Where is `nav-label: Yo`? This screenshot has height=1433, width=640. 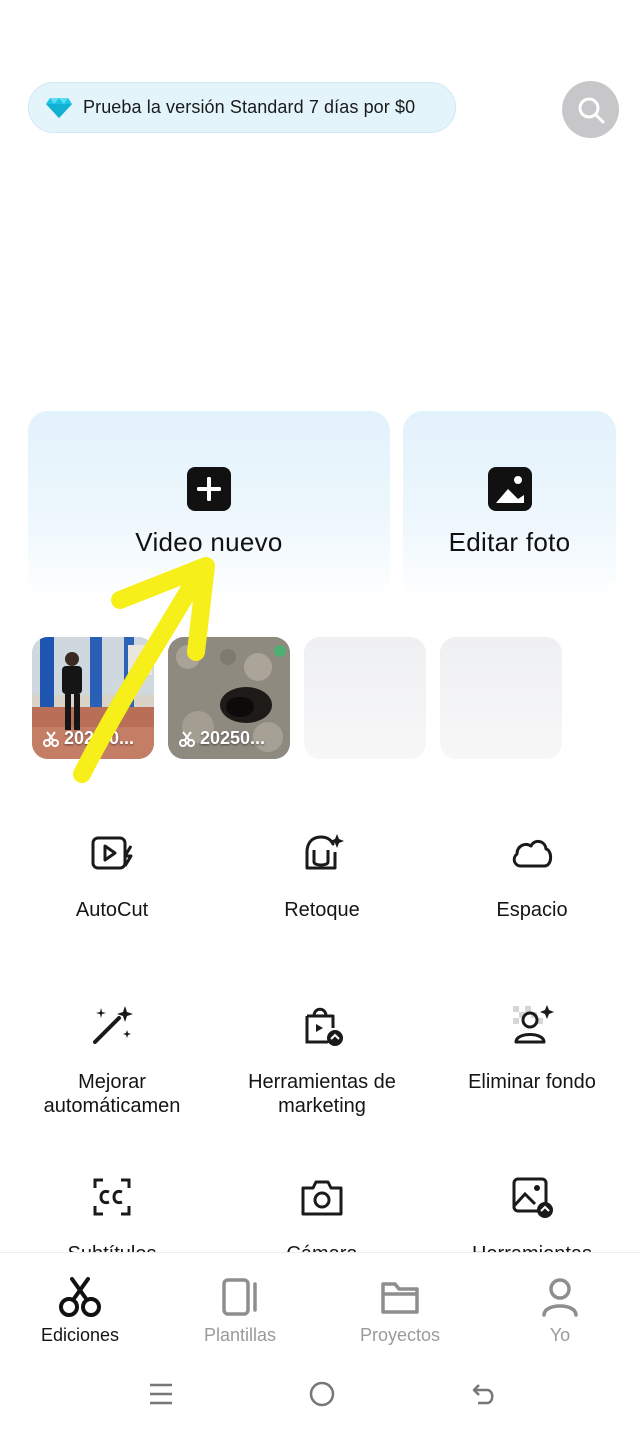 nav-label: Yo is located at coordinates (560, 1335).